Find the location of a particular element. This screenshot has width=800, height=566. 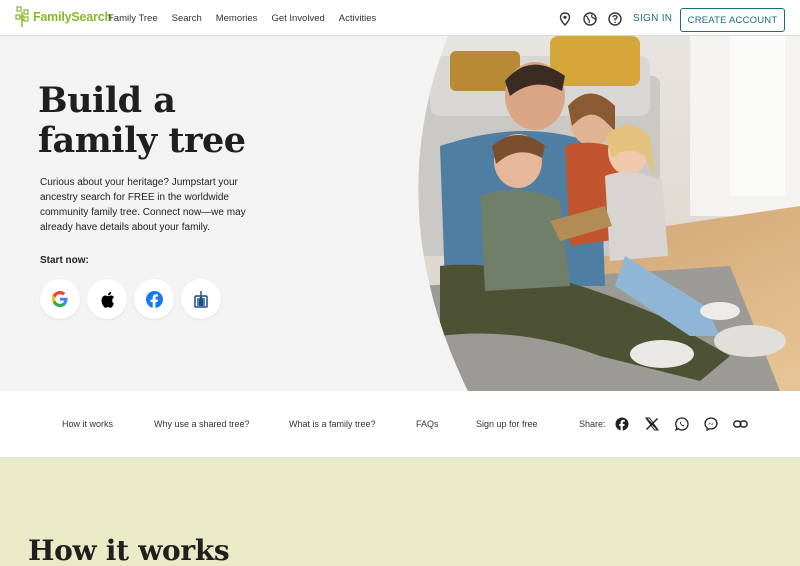

share-whatsapp-icon is located at coordinates (681, 423).